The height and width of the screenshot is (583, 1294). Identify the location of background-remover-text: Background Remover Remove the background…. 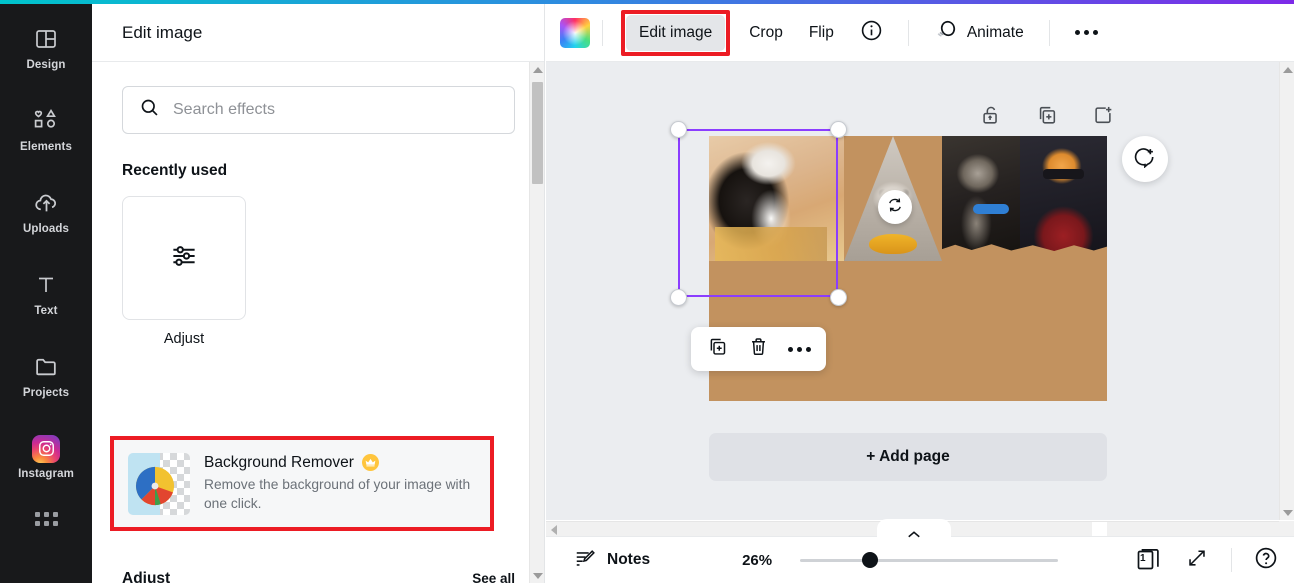
(340, 483).